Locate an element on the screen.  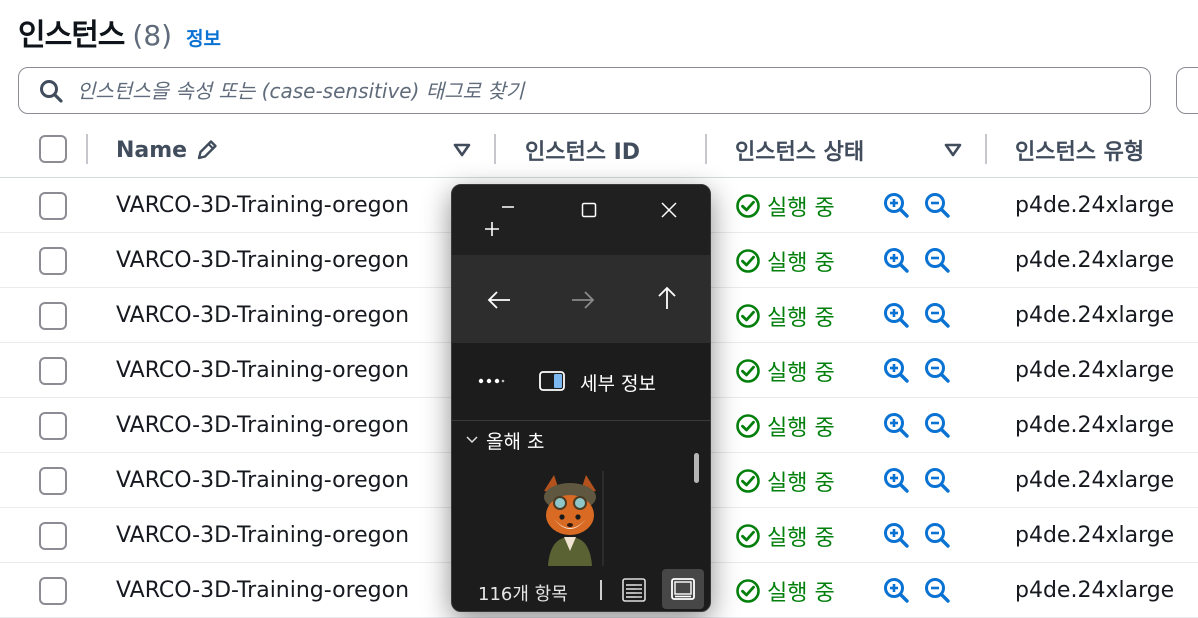
details-pane-icon is located at coordinates (552, 381).